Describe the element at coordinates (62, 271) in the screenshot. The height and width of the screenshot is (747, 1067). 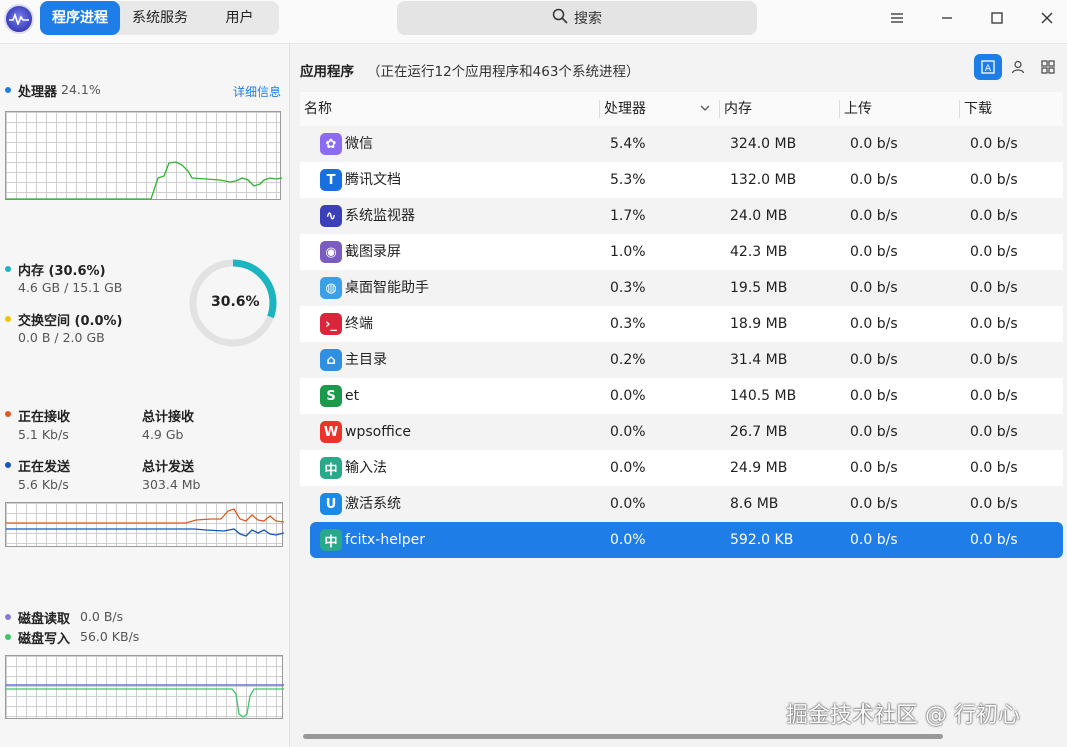
I see `memory-label: 内存 (30.6%)` at that location.